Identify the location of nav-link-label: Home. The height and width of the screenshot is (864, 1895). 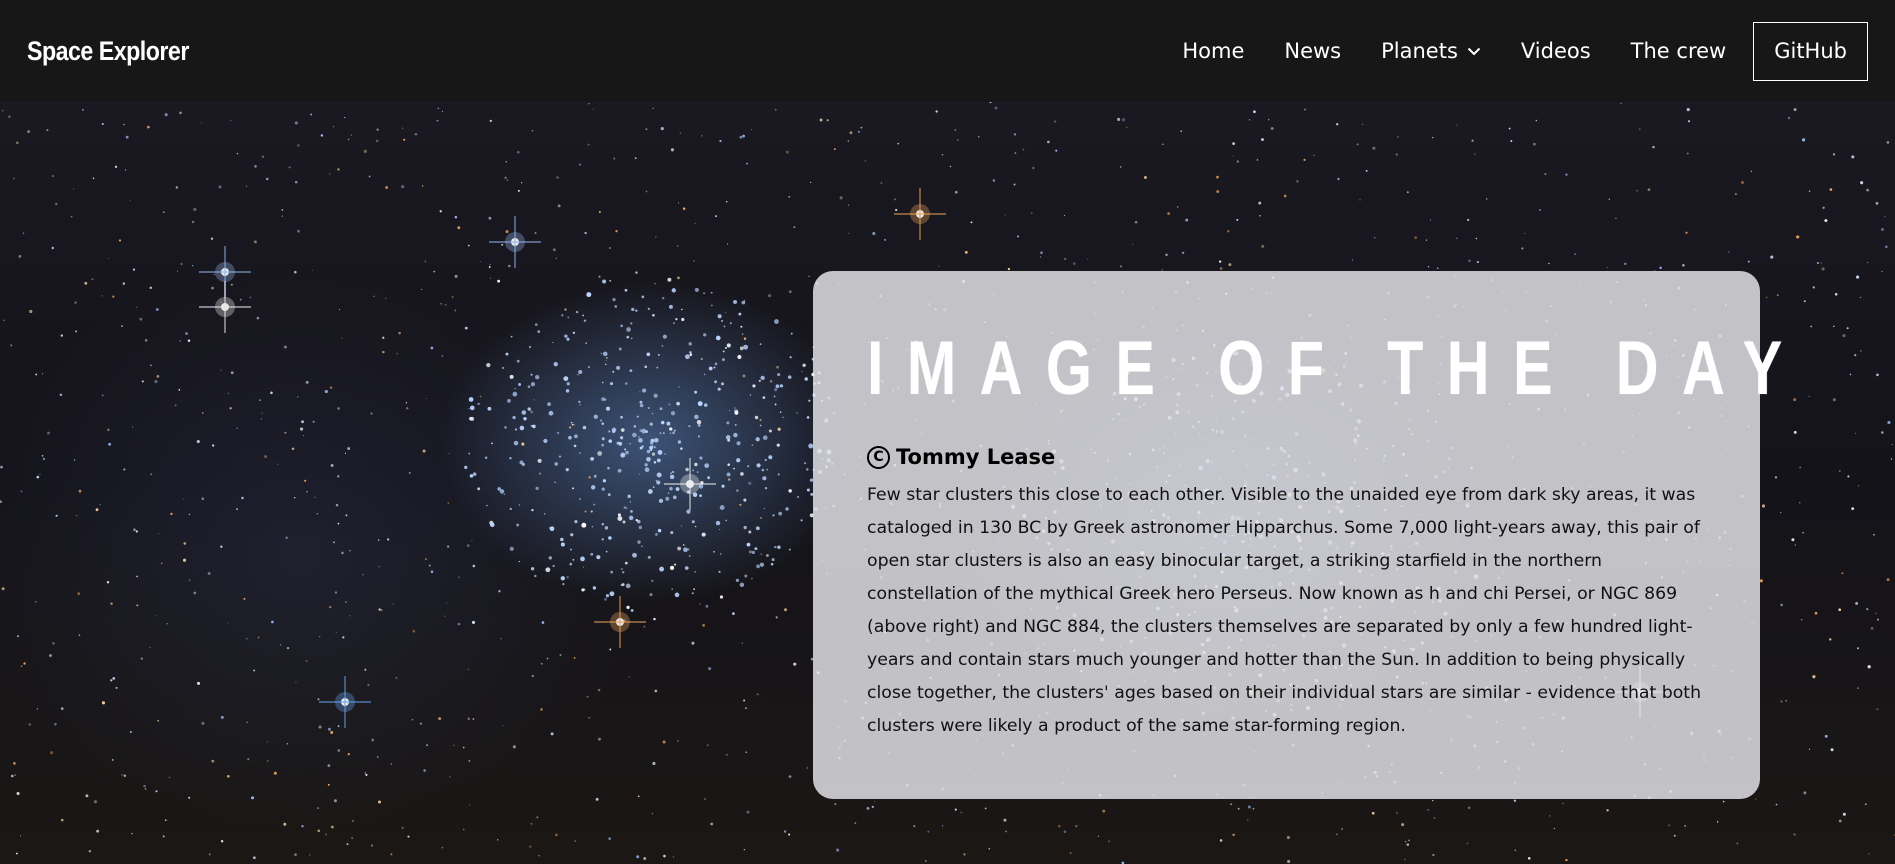
(1213, 51).